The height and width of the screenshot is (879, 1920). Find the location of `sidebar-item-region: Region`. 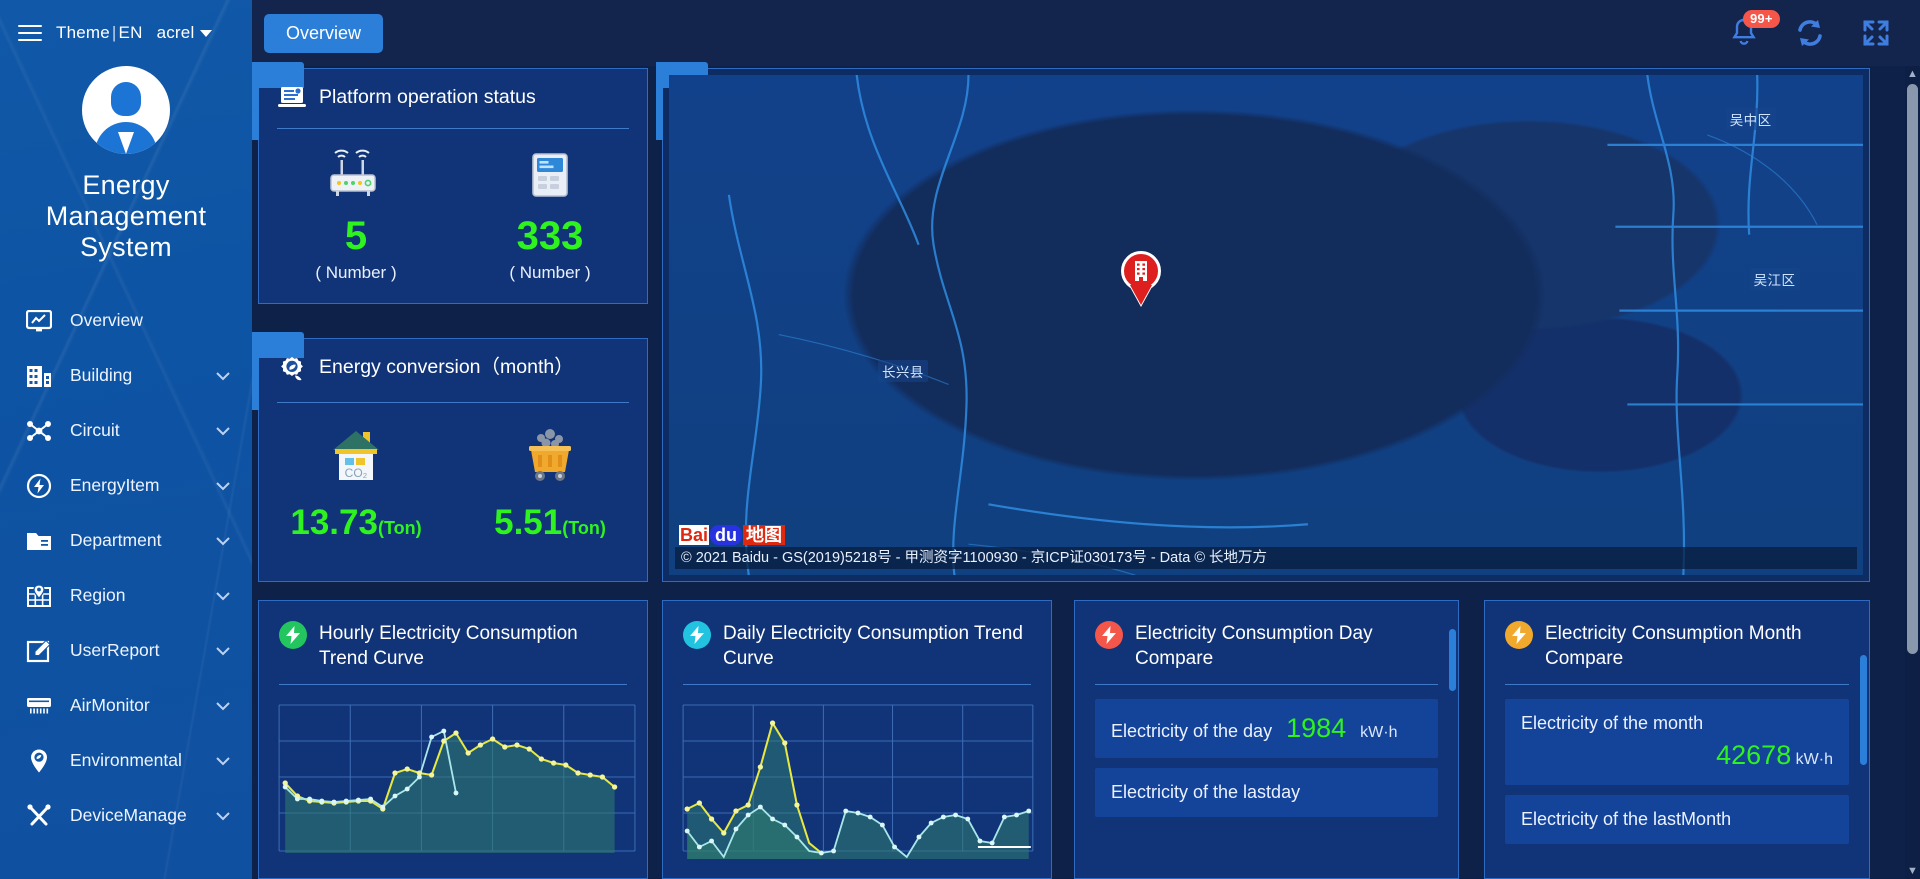

sidebar-item-region: Region is located at coordinates (126, 595).